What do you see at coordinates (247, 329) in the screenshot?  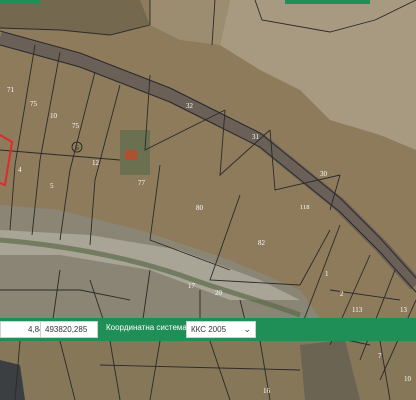 I see `chevron-down-icon: ⌄` at bounding box center [247, 329].